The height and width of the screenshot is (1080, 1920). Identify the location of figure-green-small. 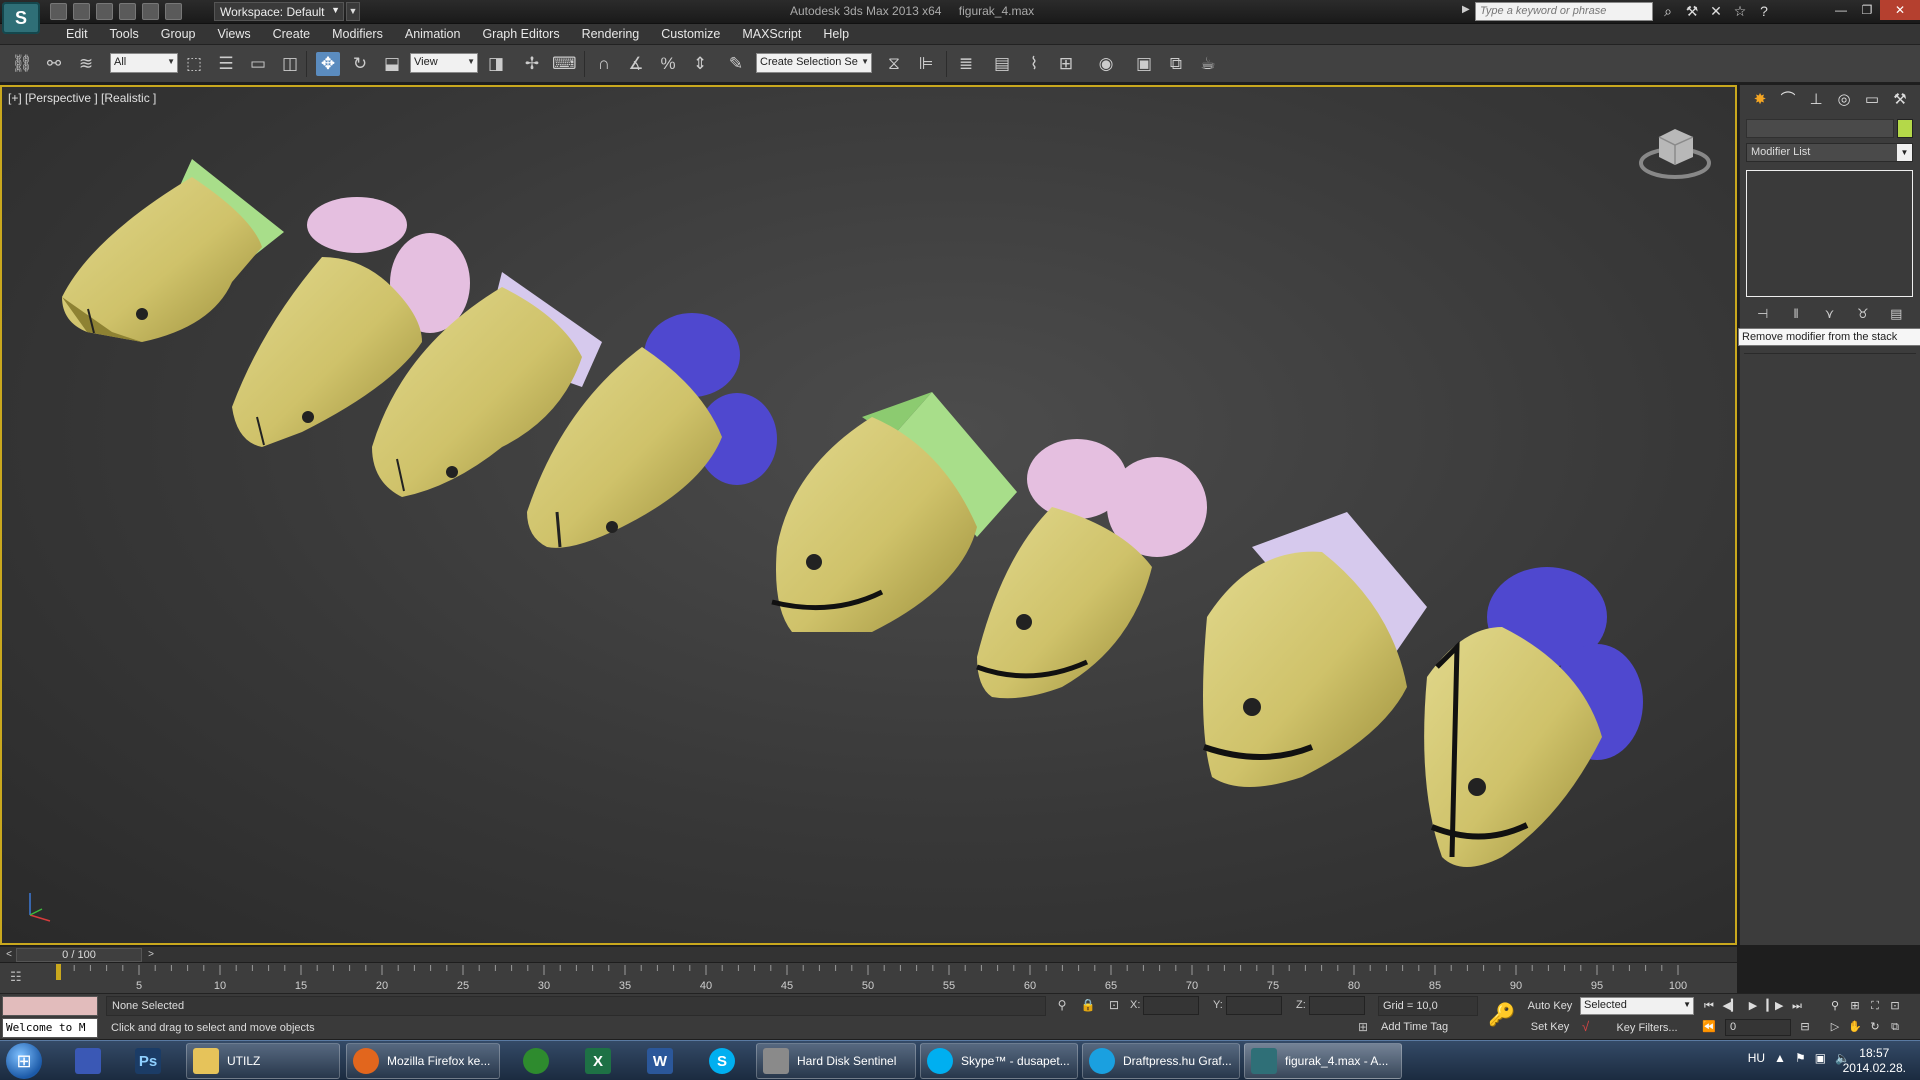
(173, 250).